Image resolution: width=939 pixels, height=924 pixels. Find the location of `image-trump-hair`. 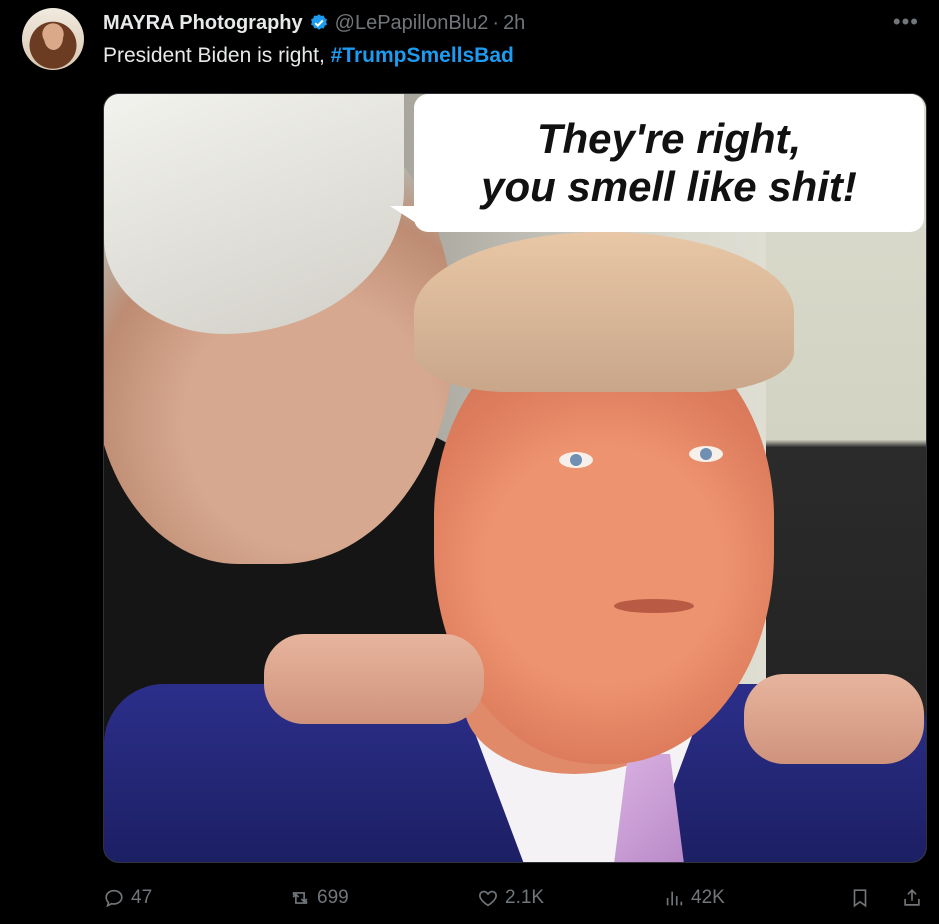

image-trump-hair is located at coordinates (604, 312).